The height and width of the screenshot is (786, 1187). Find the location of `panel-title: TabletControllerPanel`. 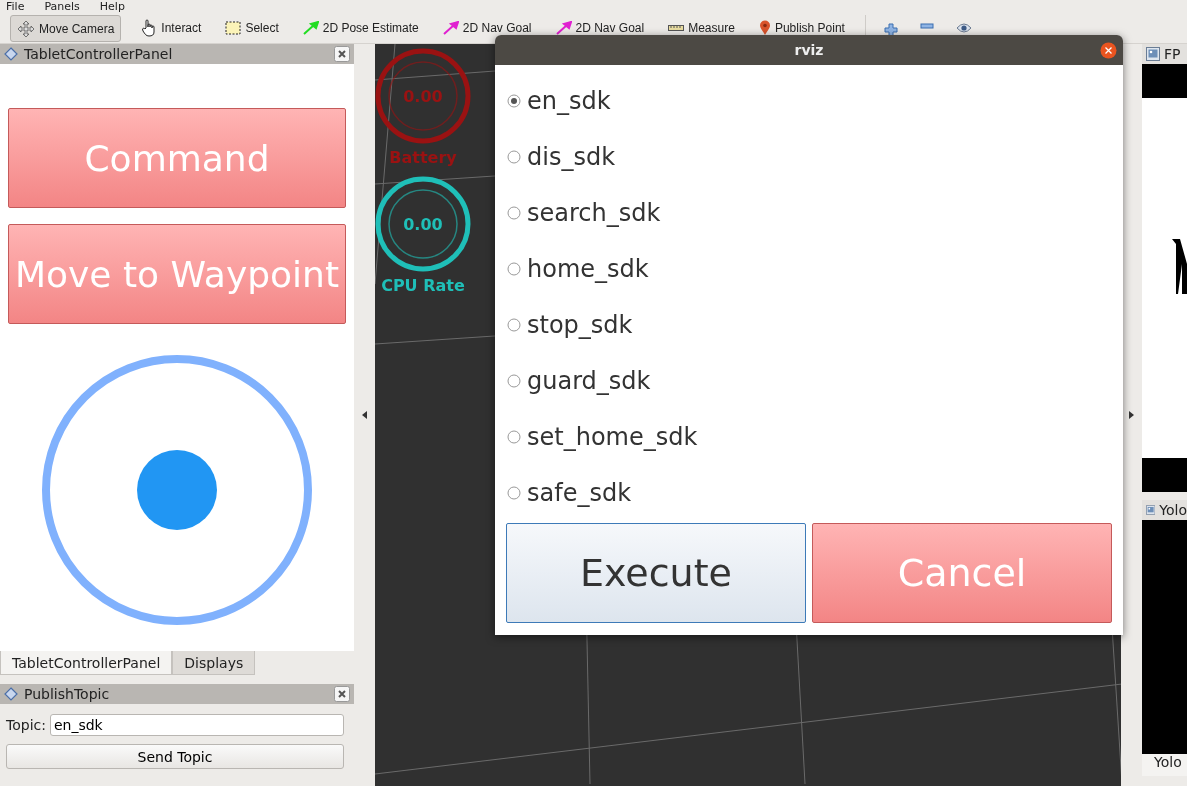

panel-title: TabletControllerPanel is located at coordinates (99, 54).